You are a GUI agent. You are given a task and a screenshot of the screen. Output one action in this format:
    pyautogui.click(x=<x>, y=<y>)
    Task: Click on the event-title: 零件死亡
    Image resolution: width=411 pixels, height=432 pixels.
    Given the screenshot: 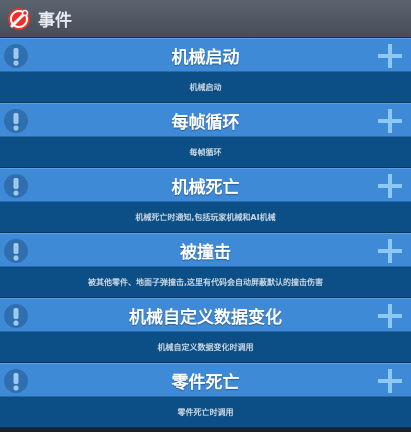 What is the action you would take?
    pyautogui.click(x=205, y=382)
    